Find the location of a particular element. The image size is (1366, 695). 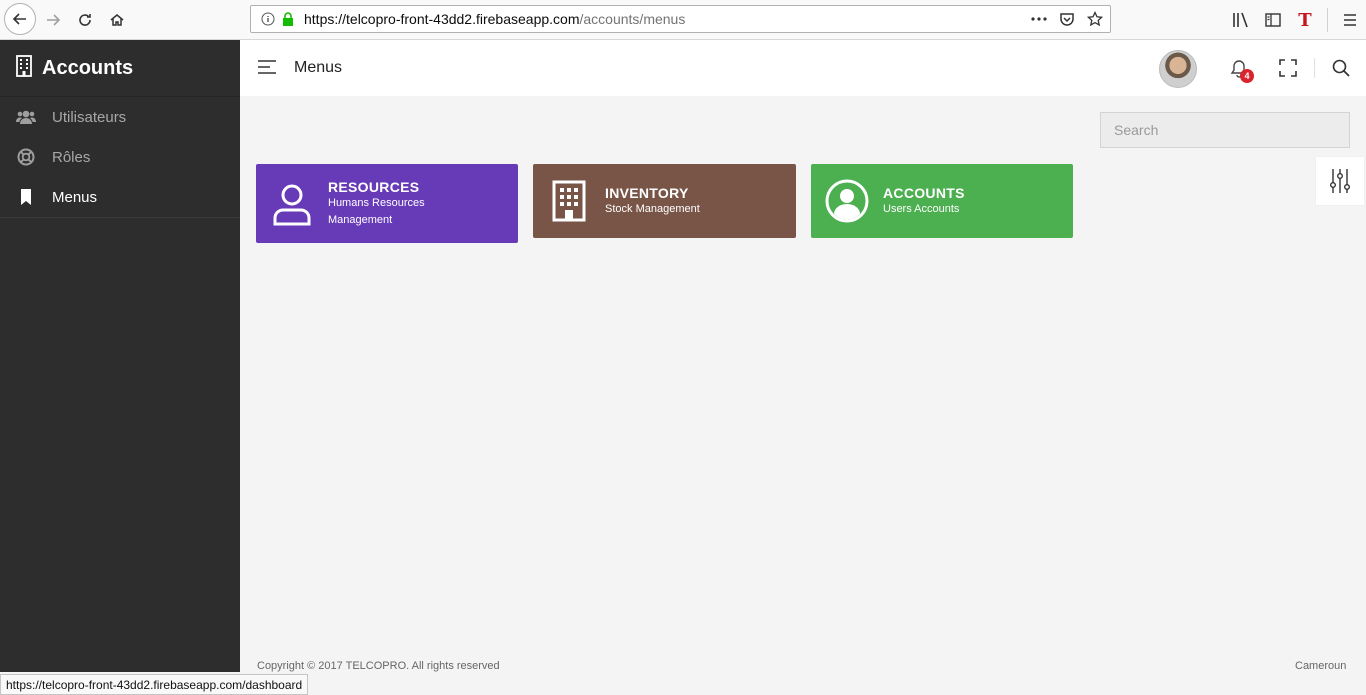

menu-icon is located at coordinates (1350, 20).